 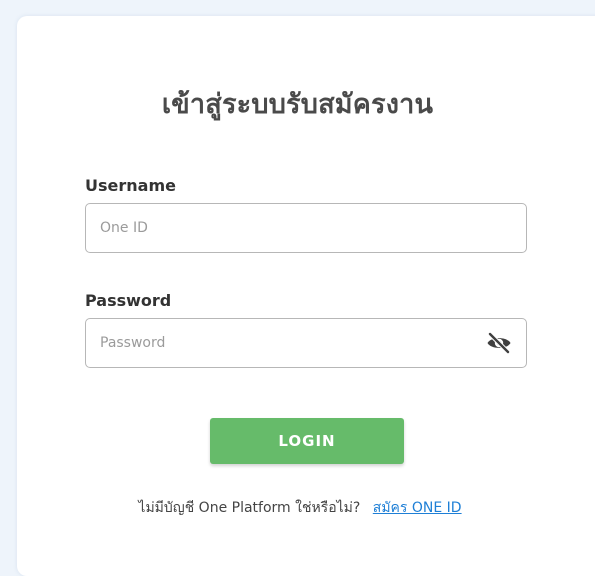 What do you see at coordinates (280, 343) in the screenshot?
I see `password-input` at bounding box center [280, 343].